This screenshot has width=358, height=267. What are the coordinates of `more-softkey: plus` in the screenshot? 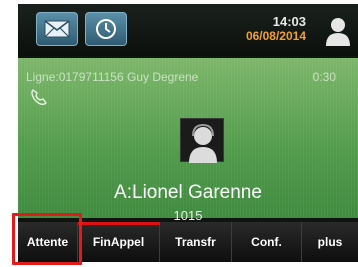 It's located at (330, 242).